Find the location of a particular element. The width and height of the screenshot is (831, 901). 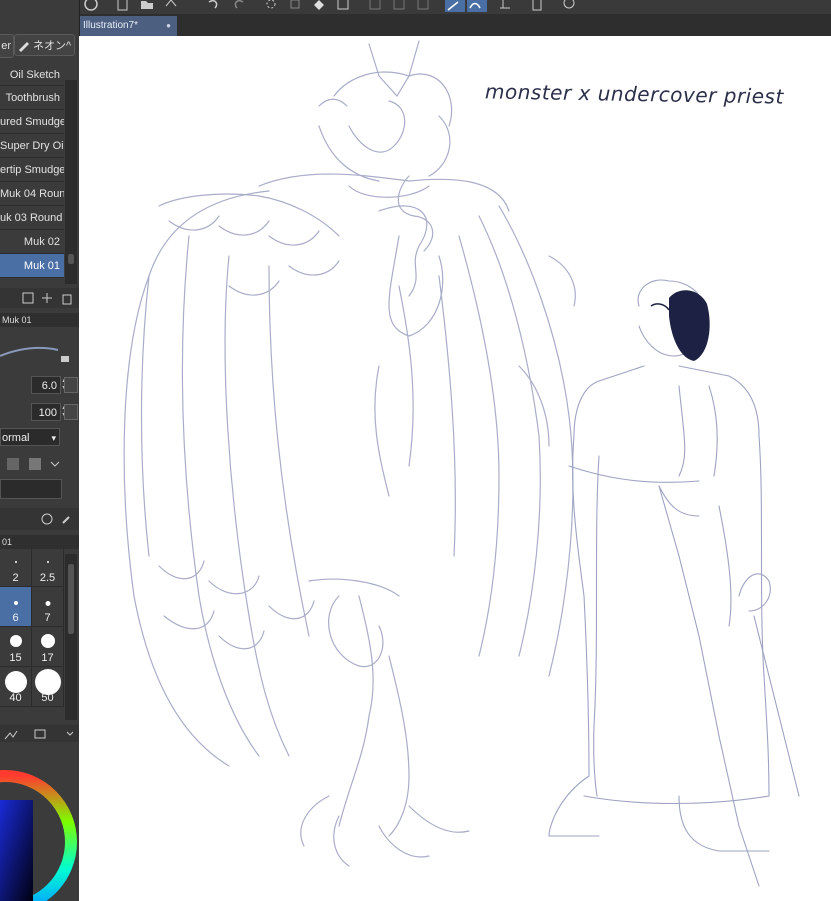

redo-icon is located at coordinates (239, 6).